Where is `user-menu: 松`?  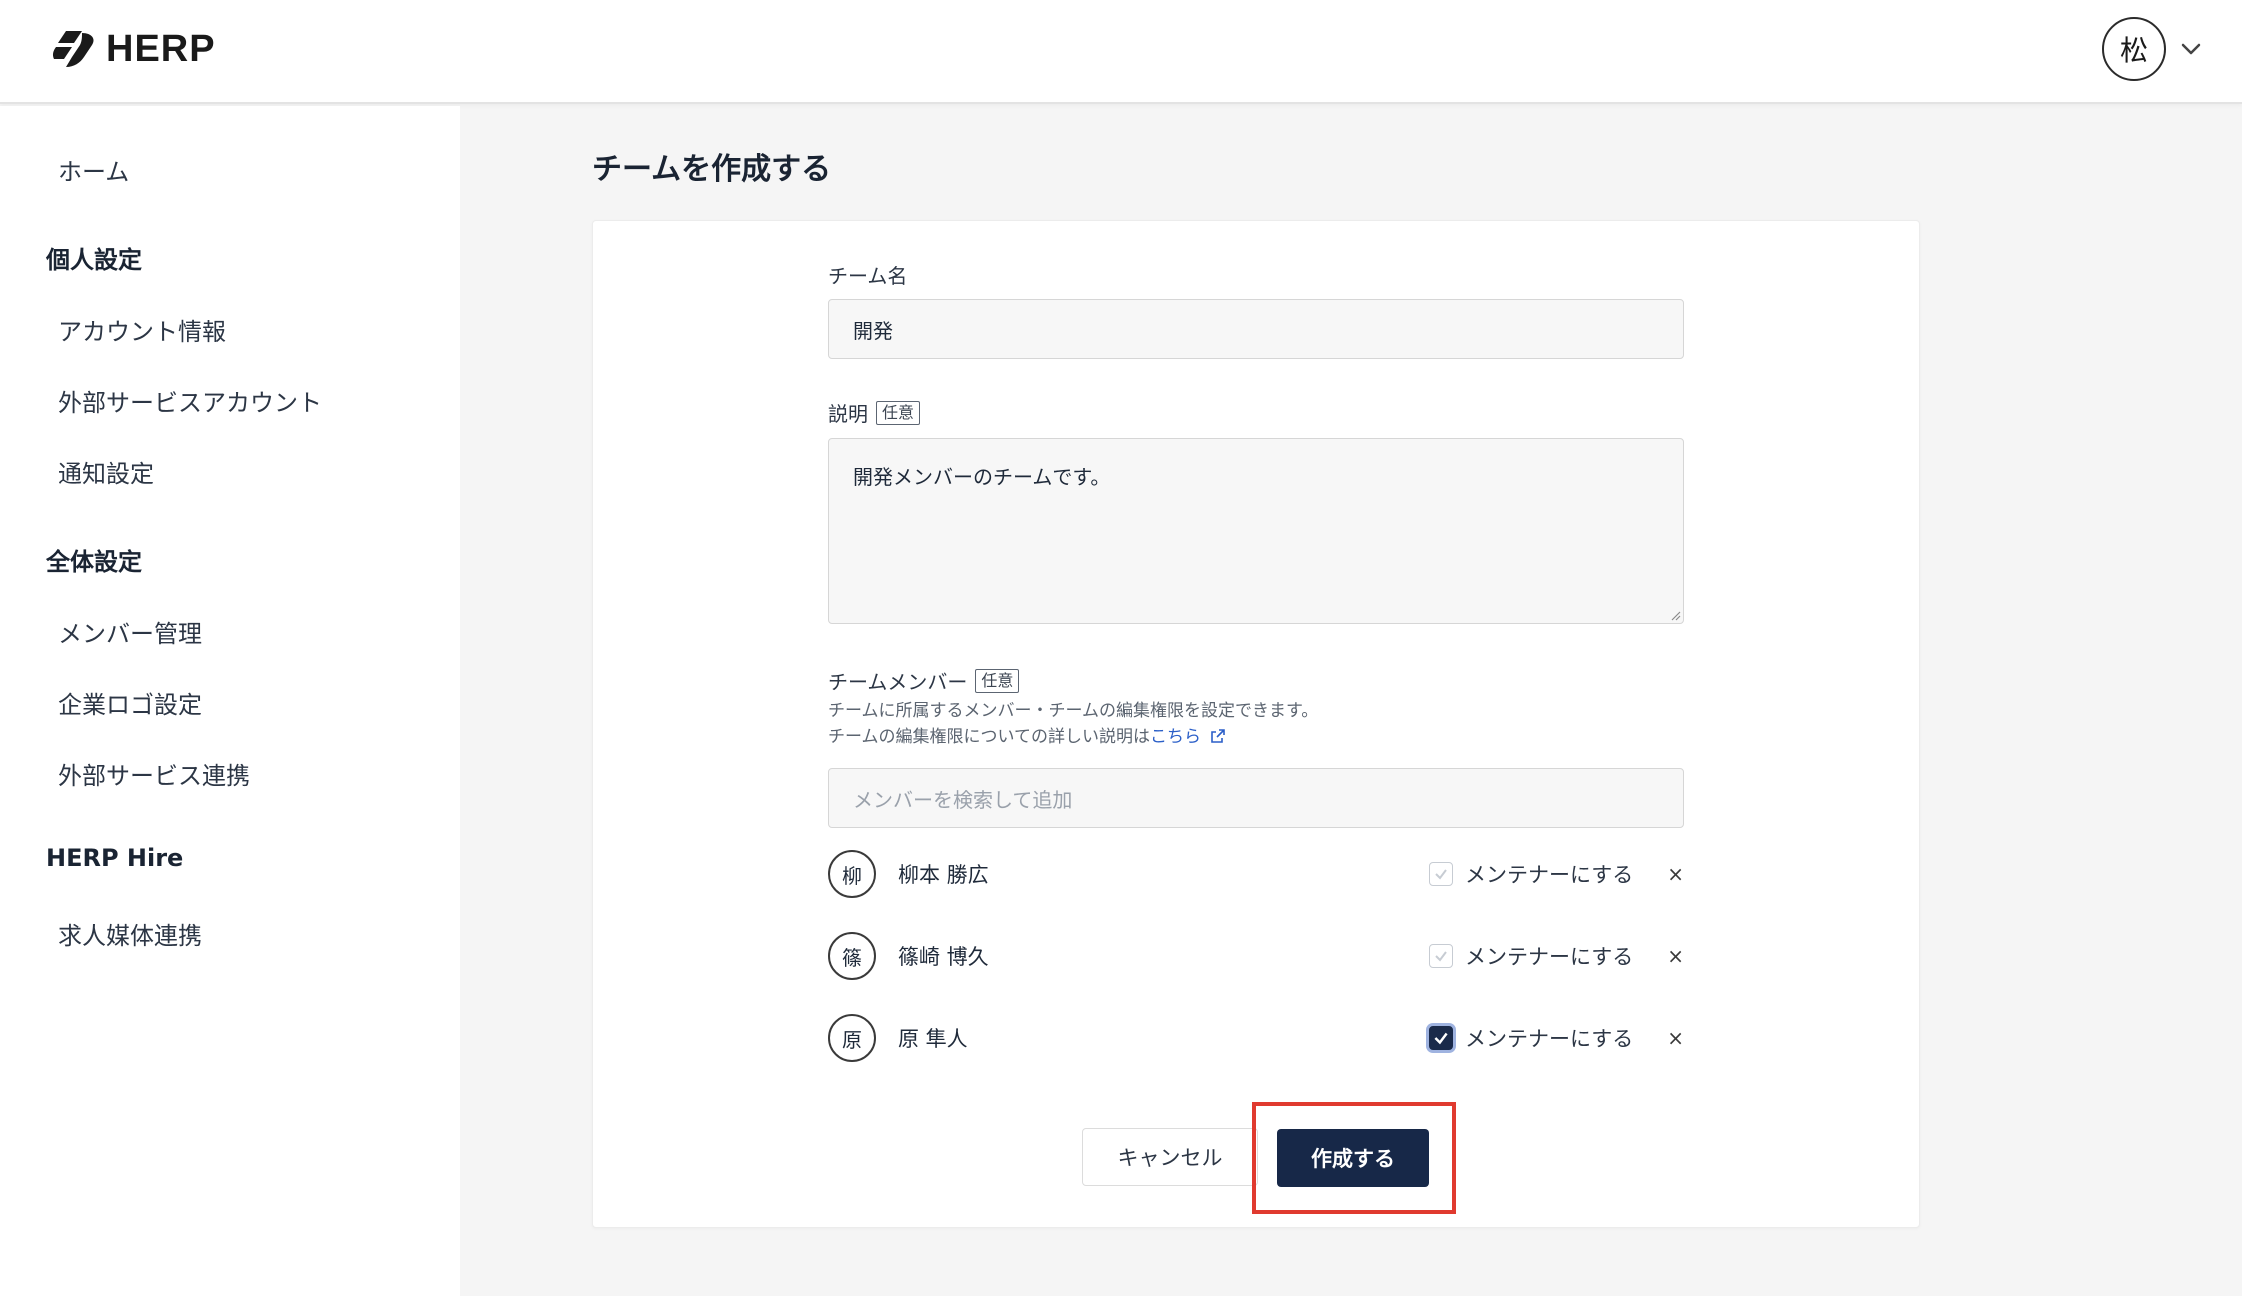 user-menu: 松 is located at coordinates (2153, 49).